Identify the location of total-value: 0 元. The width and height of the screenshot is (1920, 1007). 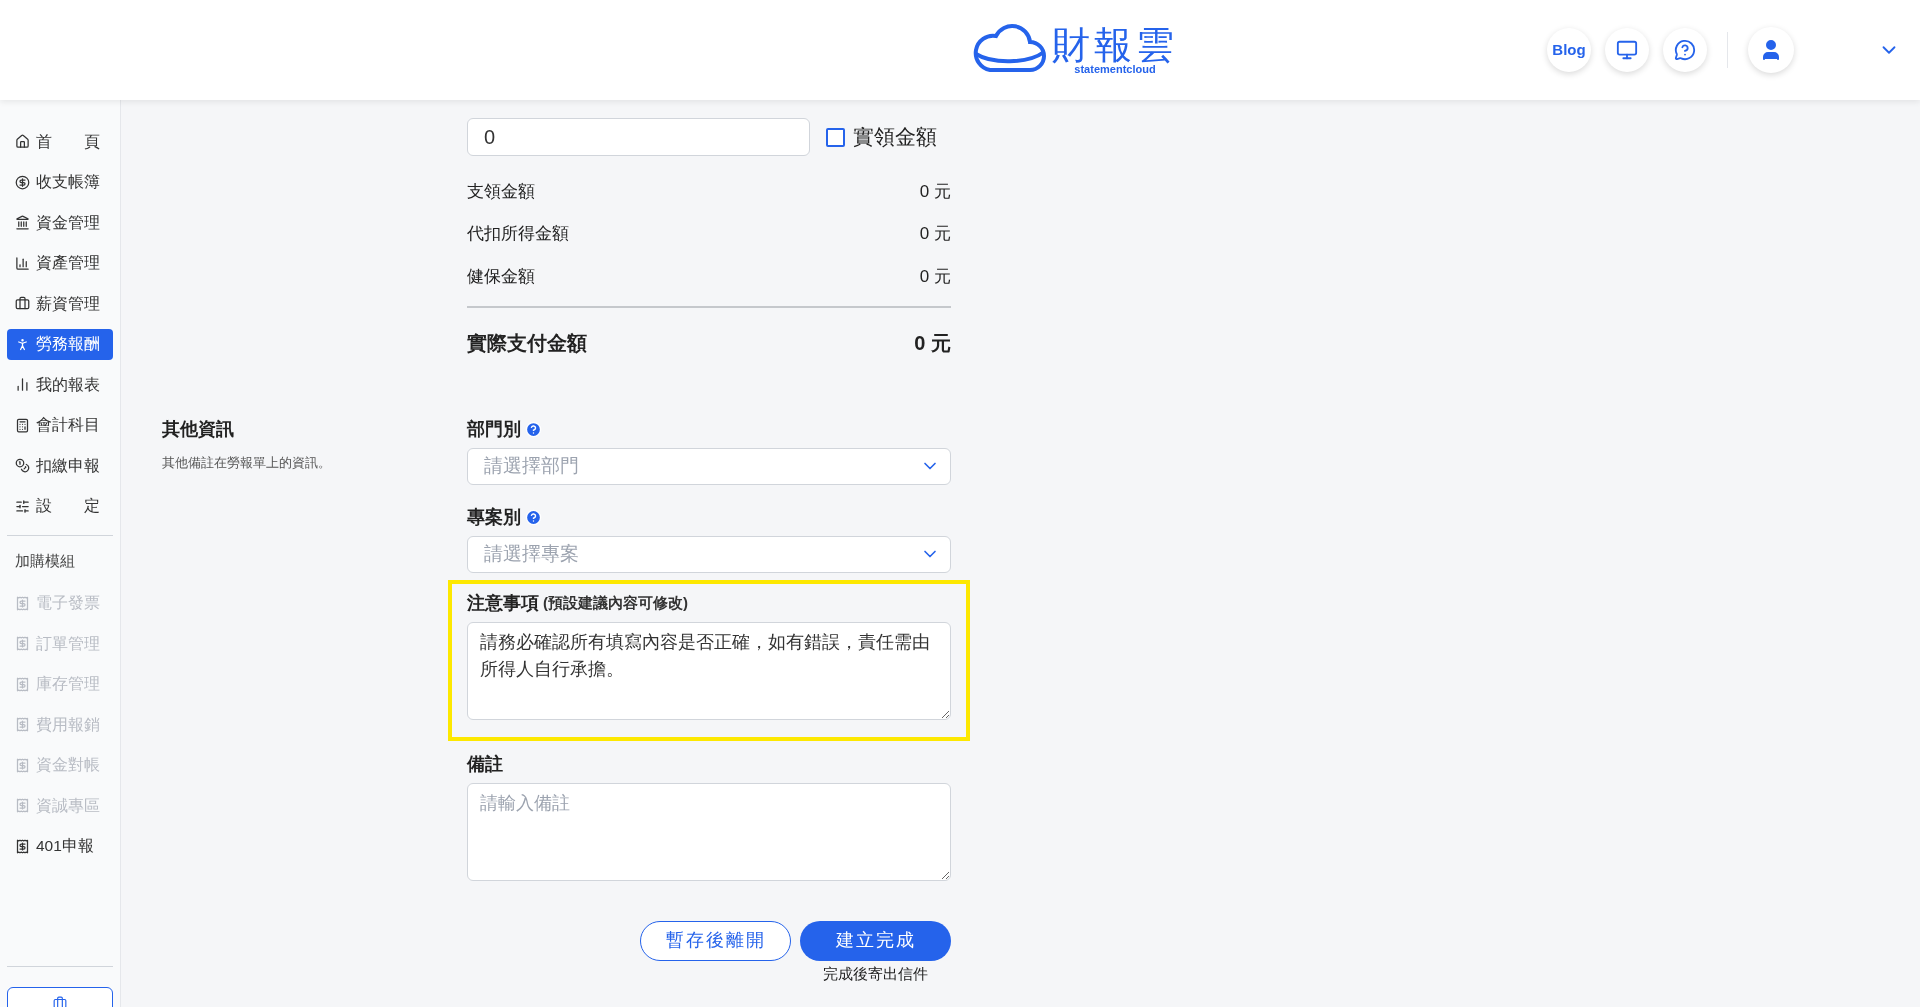
(932, 343).